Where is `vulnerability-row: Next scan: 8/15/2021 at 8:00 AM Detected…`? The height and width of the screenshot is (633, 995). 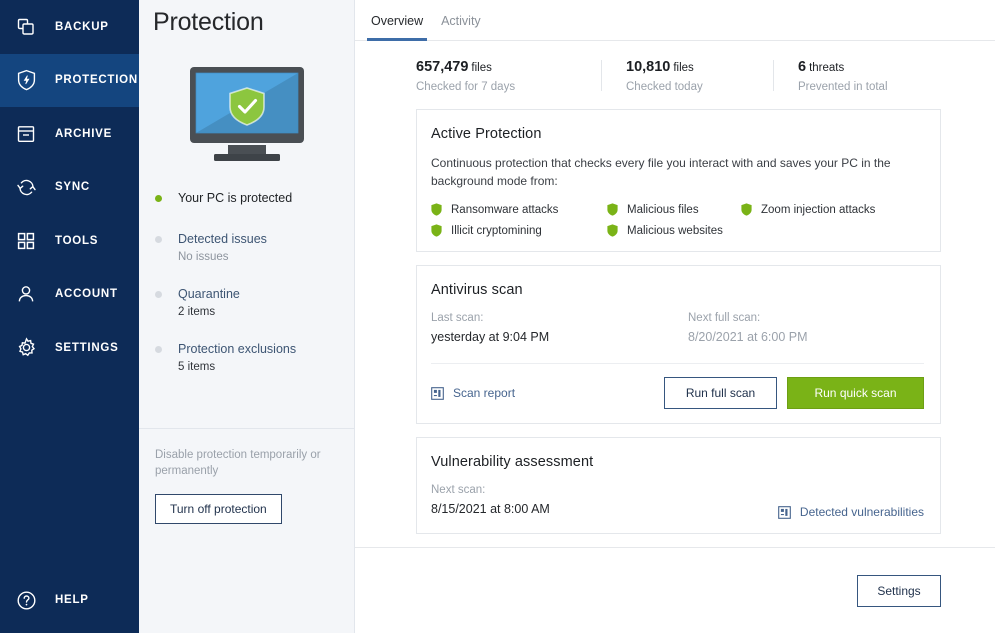 vulnerability-row: Next scan: 8/15/2021 at 8:00 AM Detected… is located at coordinates (677, 500).